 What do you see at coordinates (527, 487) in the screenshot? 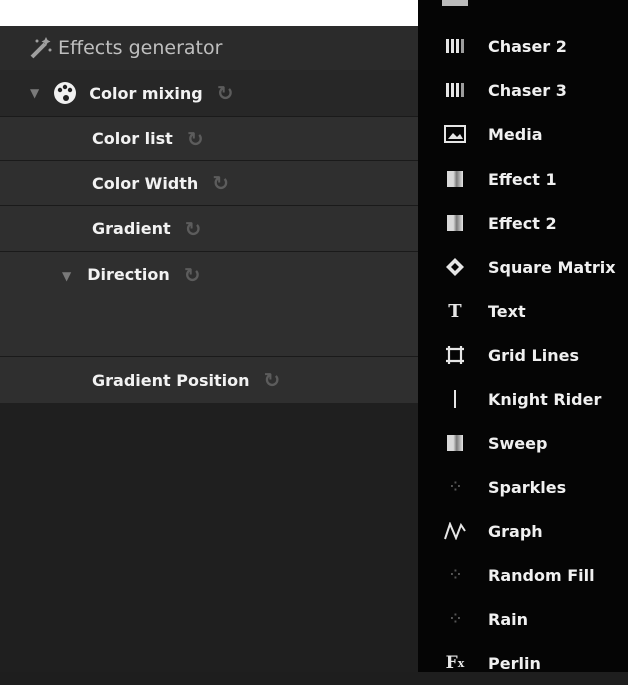
I see `menu-item-label: Sparkles` at bounding box center [527, 487].